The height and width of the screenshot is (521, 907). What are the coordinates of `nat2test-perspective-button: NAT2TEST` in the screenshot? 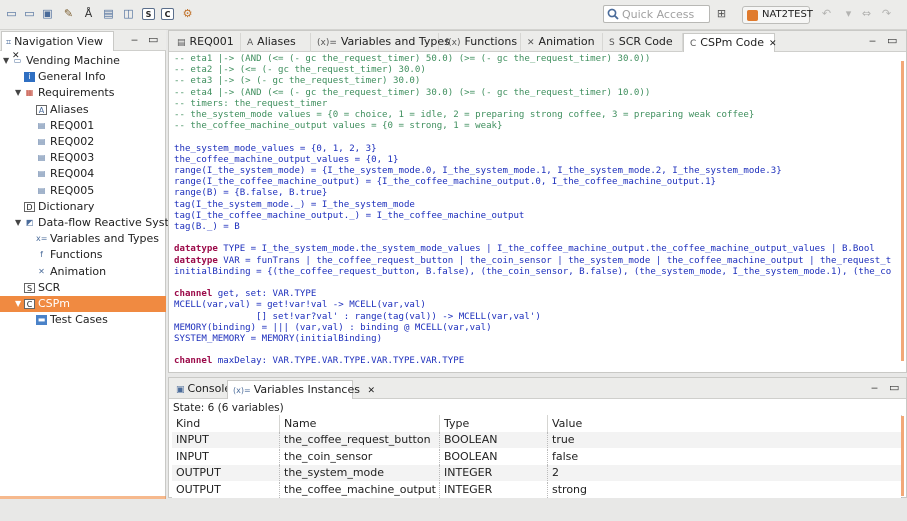 It's located at (777, 15).